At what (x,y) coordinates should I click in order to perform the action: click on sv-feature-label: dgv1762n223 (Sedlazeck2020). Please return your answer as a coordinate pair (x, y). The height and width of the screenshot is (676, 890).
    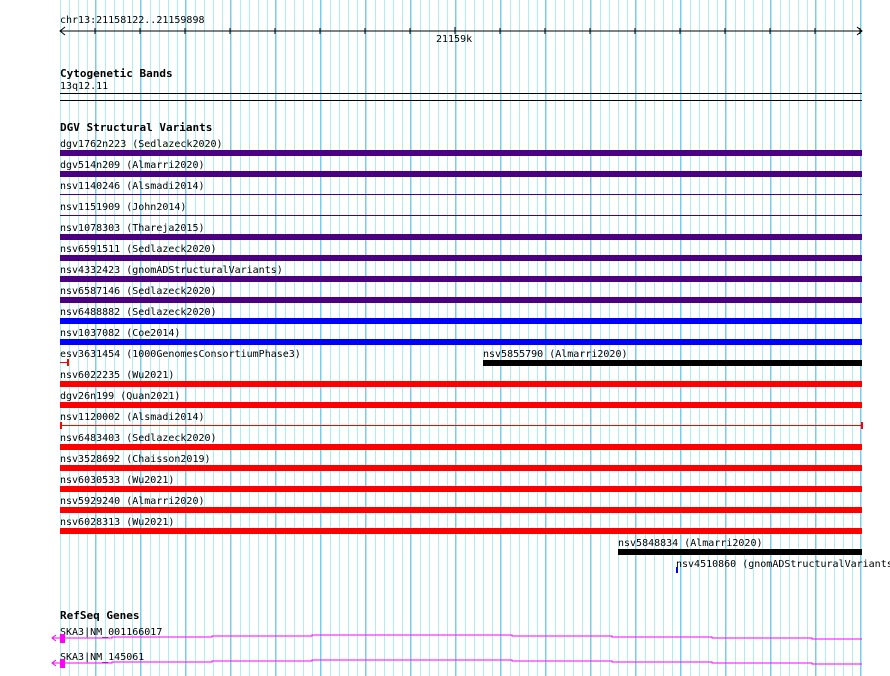
    Looking at the image, I should click on (141, 144).